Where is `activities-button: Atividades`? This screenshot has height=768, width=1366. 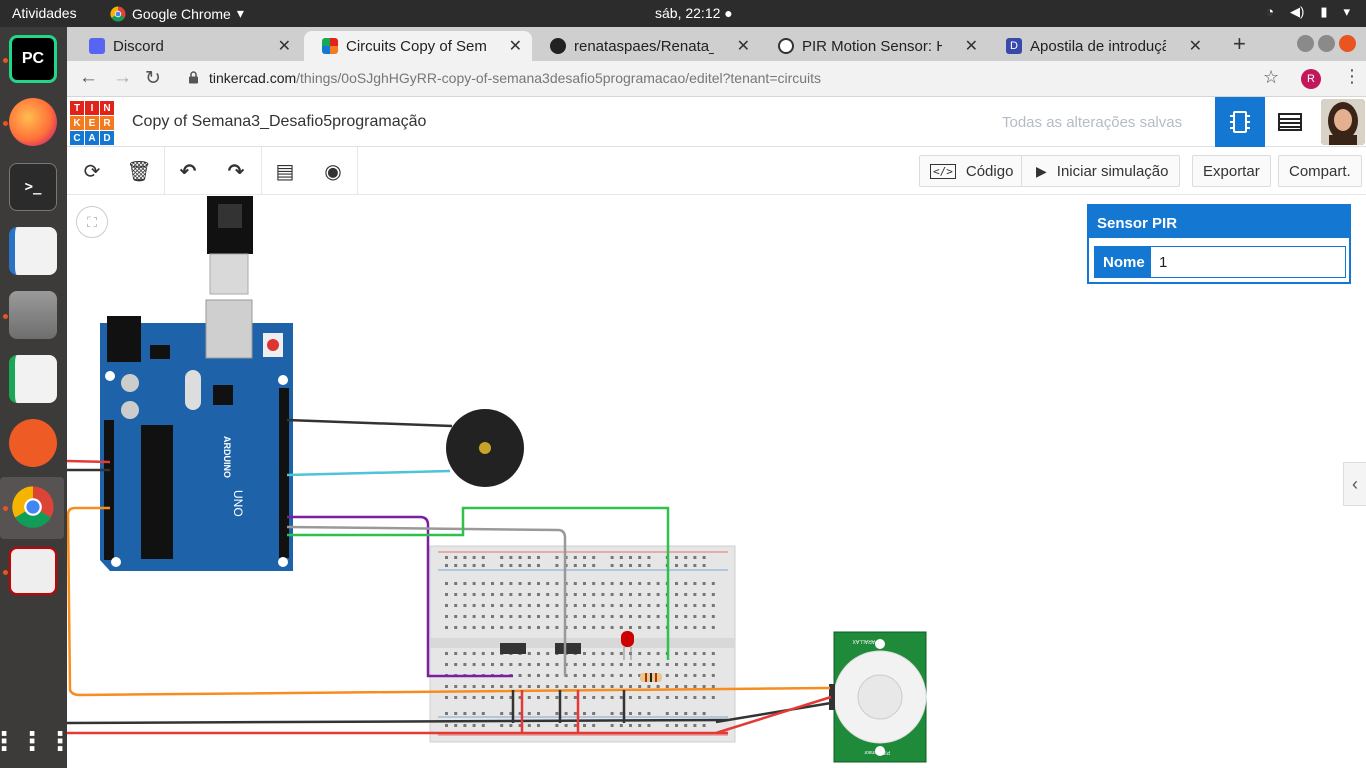 activities-button: Atividades is located at coordinates (44, 13).